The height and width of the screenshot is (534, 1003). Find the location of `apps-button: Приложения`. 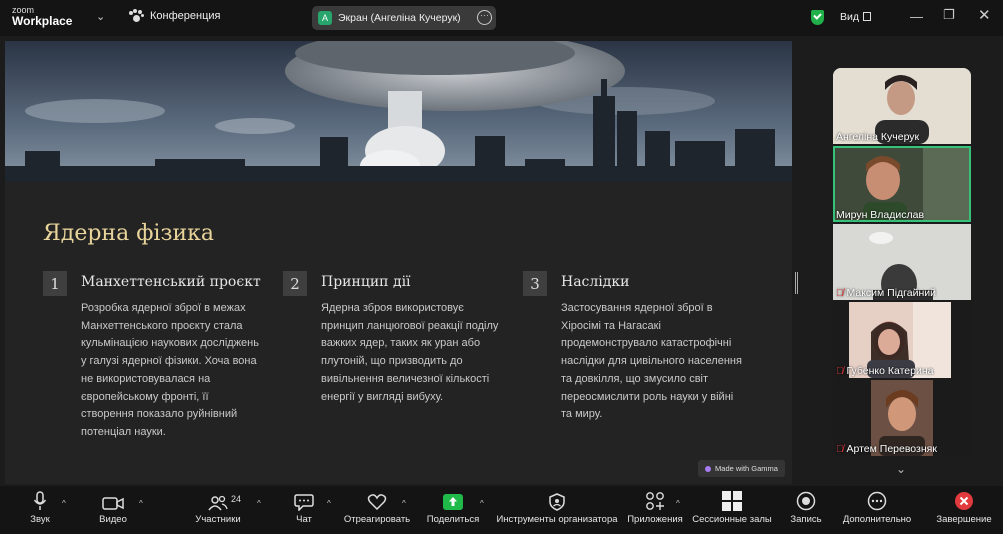

apps-button: Приложения is located at coordinates (655, 510).